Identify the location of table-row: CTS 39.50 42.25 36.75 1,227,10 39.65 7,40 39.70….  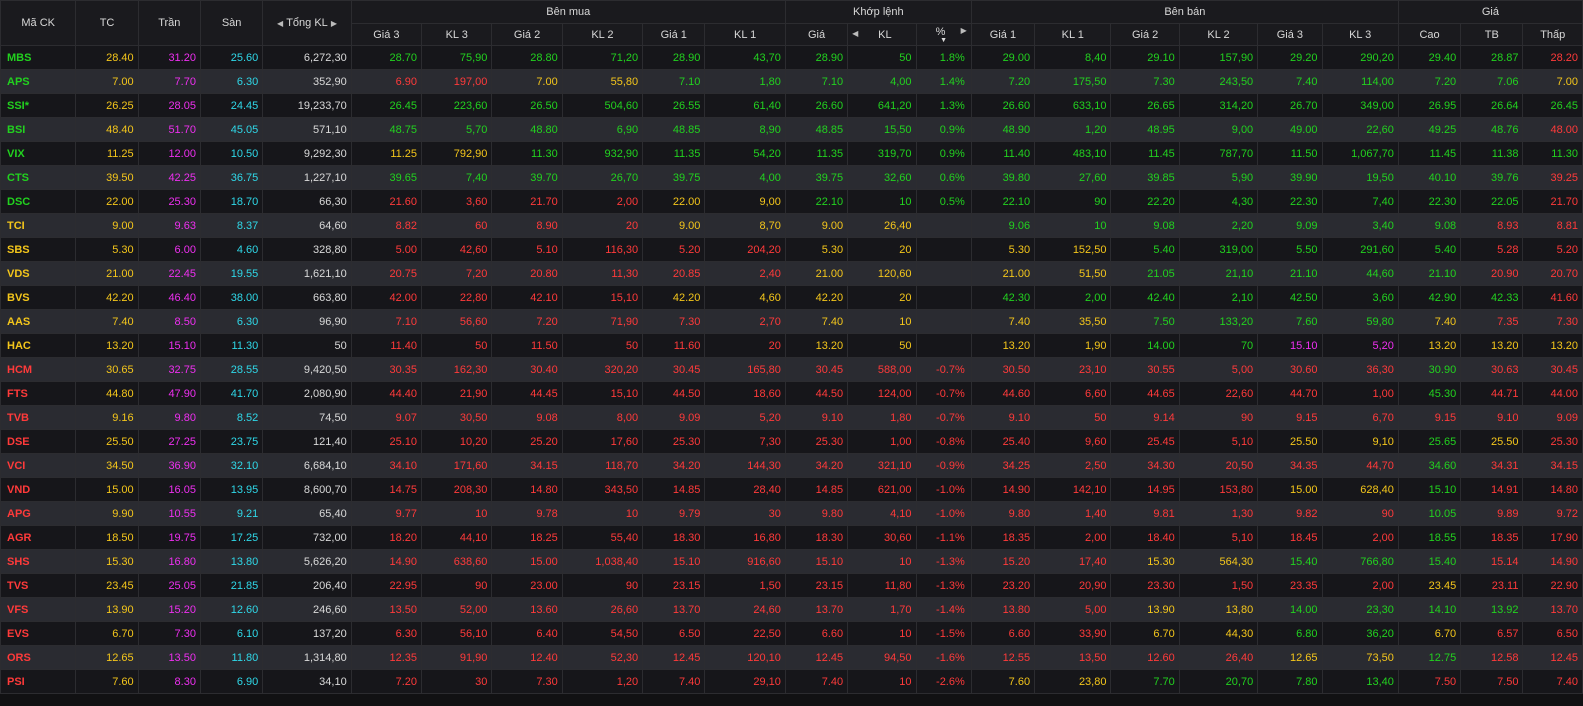
(791, 177).